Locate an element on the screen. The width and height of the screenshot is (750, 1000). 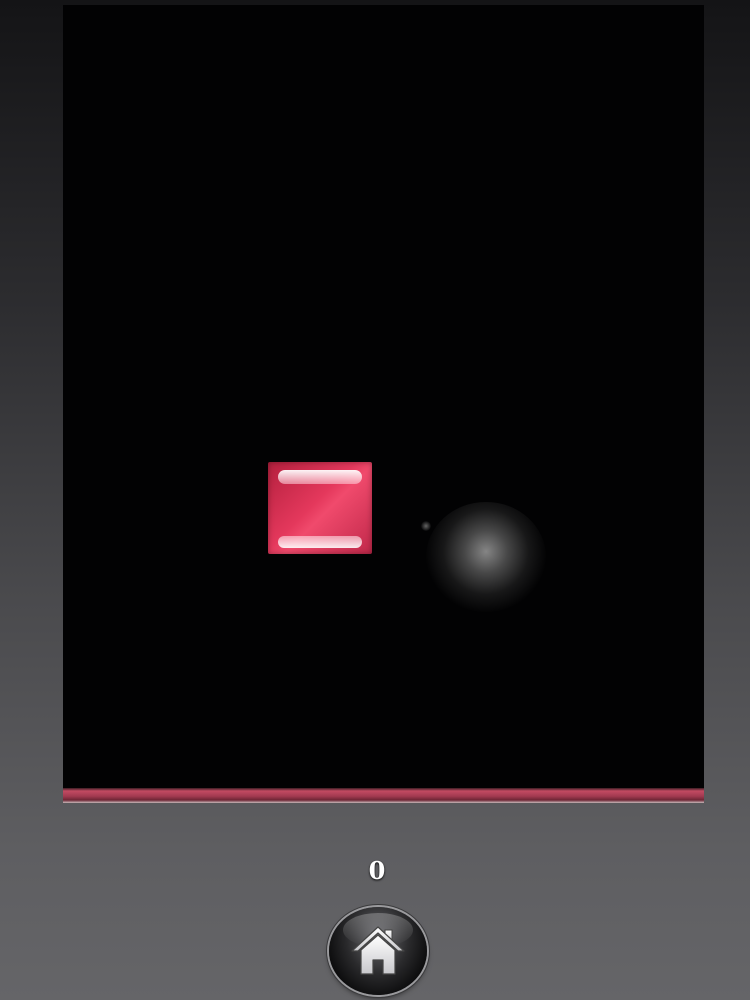
score-counter: 0 is located at coordinates (377, 870).